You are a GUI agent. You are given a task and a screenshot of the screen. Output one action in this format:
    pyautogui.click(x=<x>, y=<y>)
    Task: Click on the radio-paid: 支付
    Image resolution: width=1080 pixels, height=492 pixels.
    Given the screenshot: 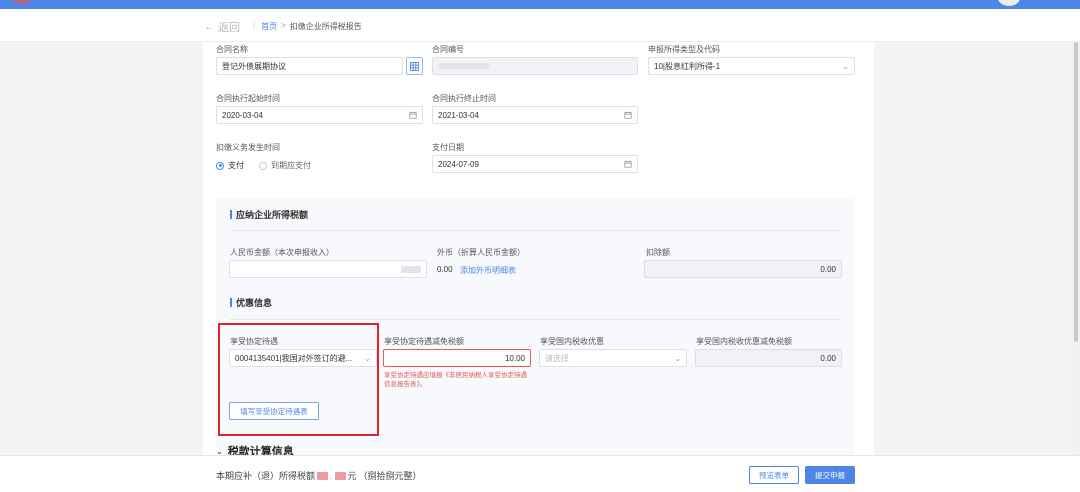 What is the action you would take?
    pyautogui.click(x=230, y=165)
    